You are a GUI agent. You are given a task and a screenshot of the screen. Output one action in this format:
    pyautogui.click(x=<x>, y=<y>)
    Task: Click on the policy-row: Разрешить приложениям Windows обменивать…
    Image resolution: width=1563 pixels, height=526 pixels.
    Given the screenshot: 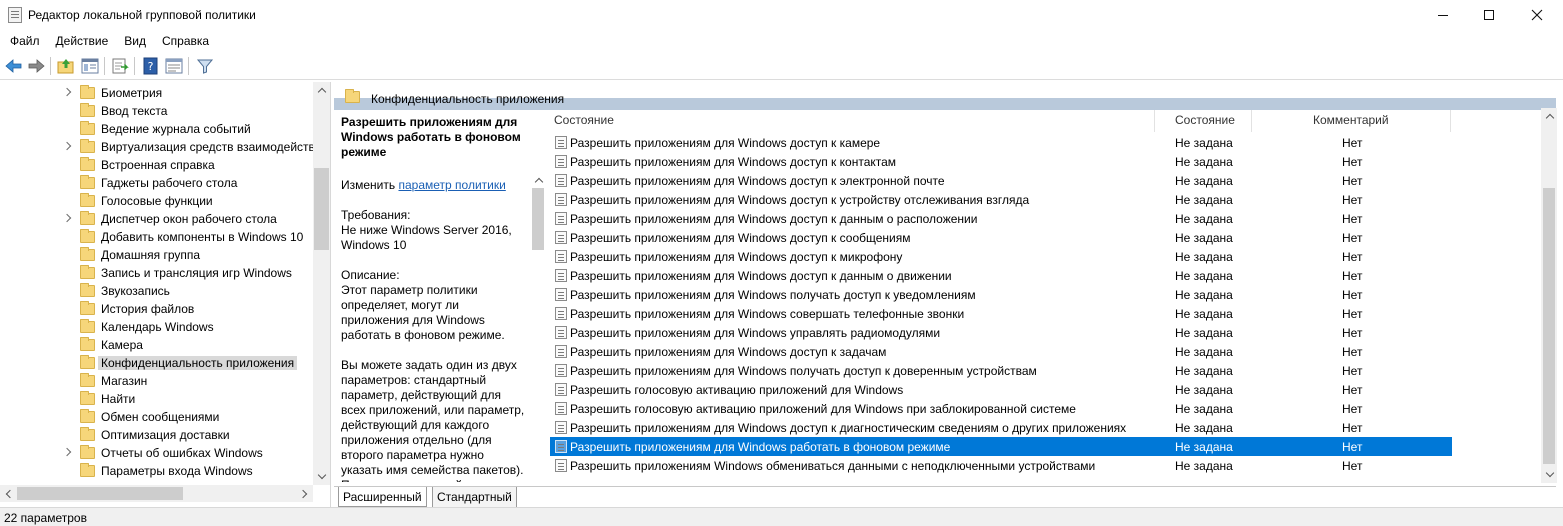 What is the action you would take?
    pyautogui.click(x=1001, y=465)
    